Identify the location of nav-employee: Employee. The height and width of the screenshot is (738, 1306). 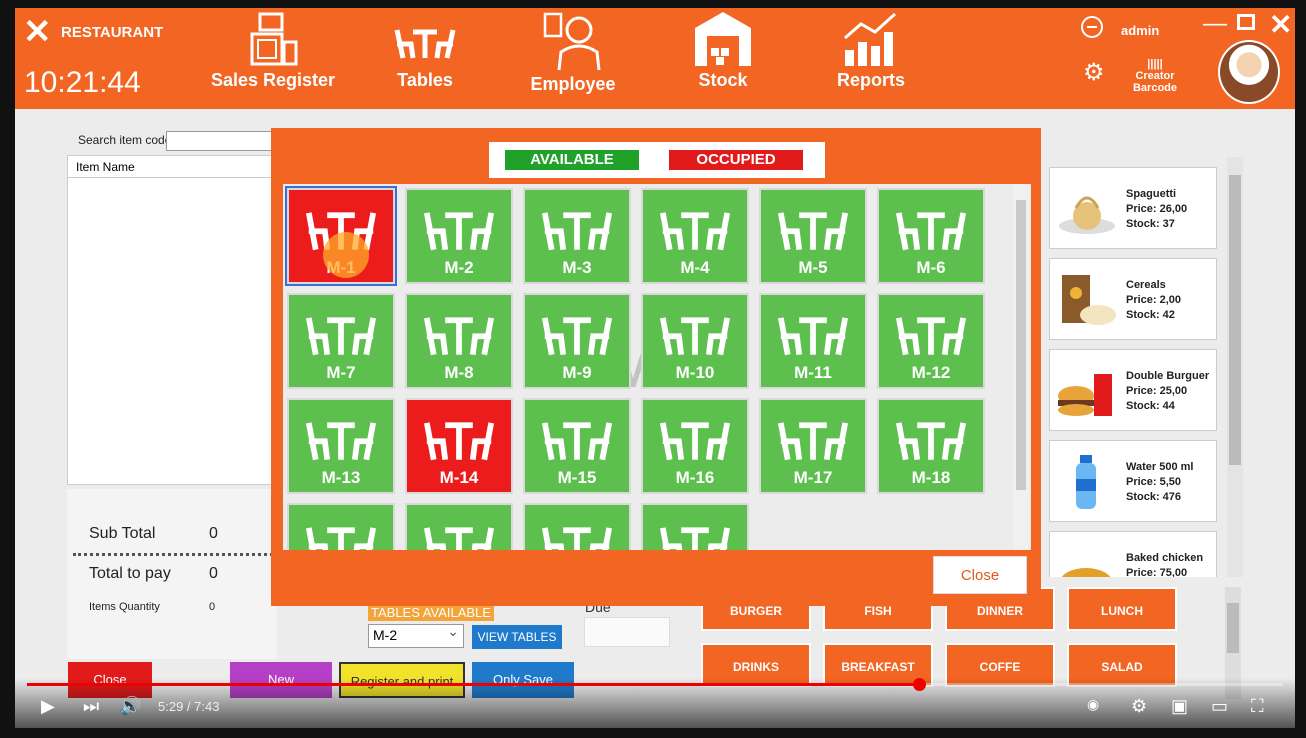
(573, 52).